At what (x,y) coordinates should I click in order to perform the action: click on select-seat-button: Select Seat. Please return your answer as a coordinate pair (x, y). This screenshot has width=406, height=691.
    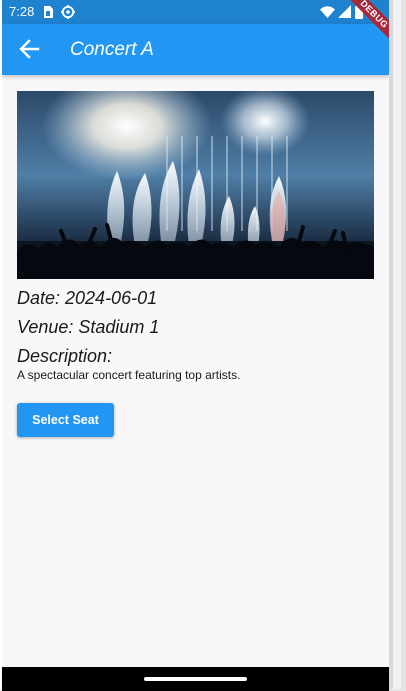
    Looking at the image, I should click on (65, 420).